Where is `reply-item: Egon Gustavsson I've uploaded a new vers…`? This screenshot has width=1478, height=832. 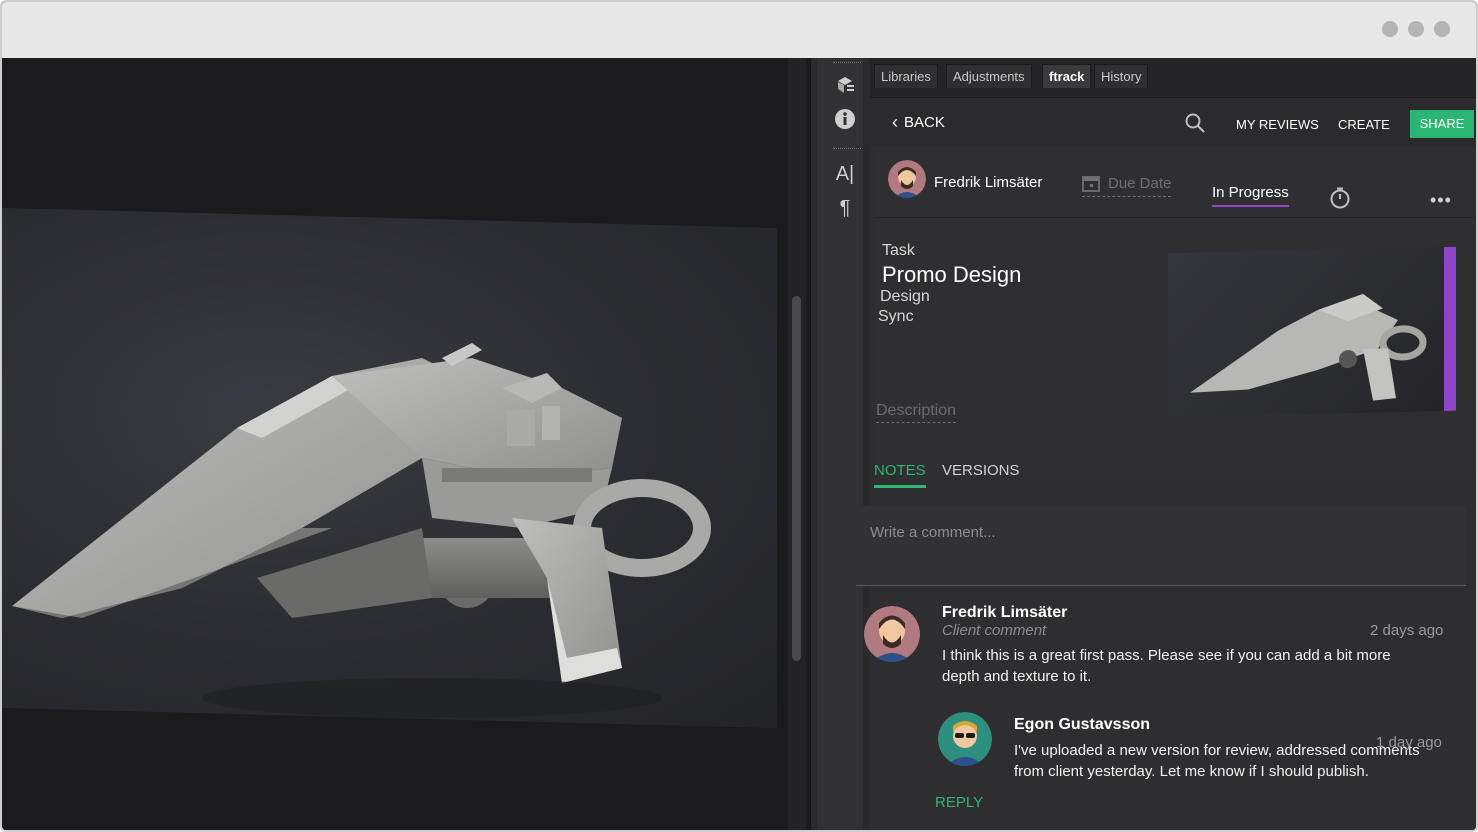 reply-item: Egon Gustavsson I've uploaded a new vers… is located at coordinates (1217, 749).